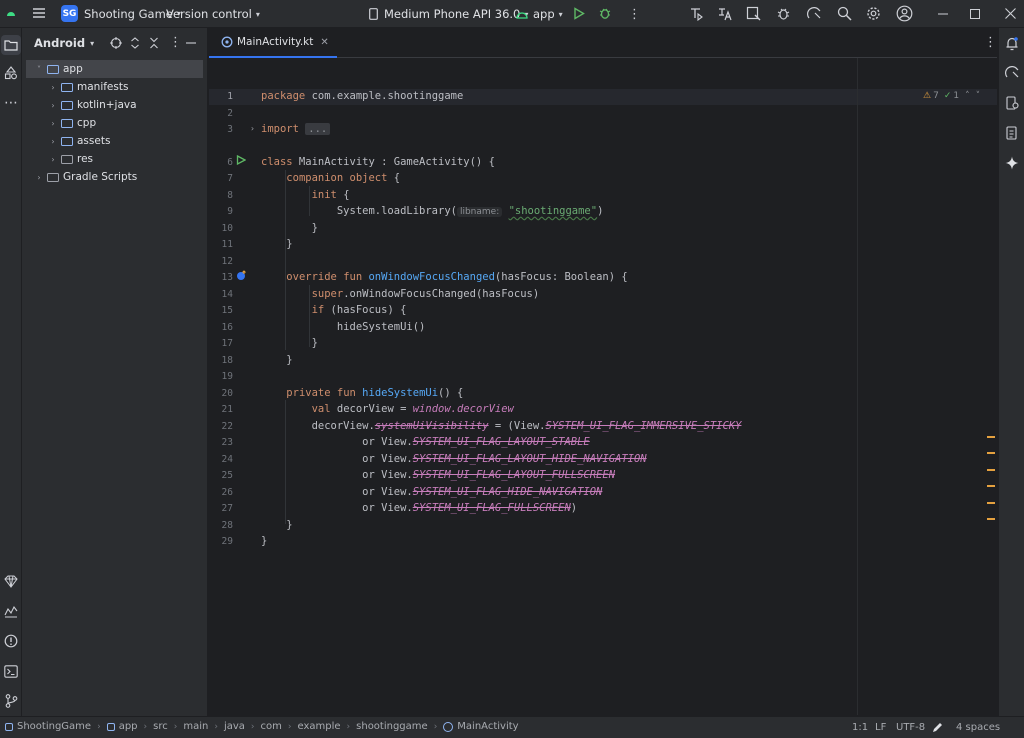 This screenshot has width=1024, height=738. I want to click on tree-item: › kotlin+java, so click(114, 105).